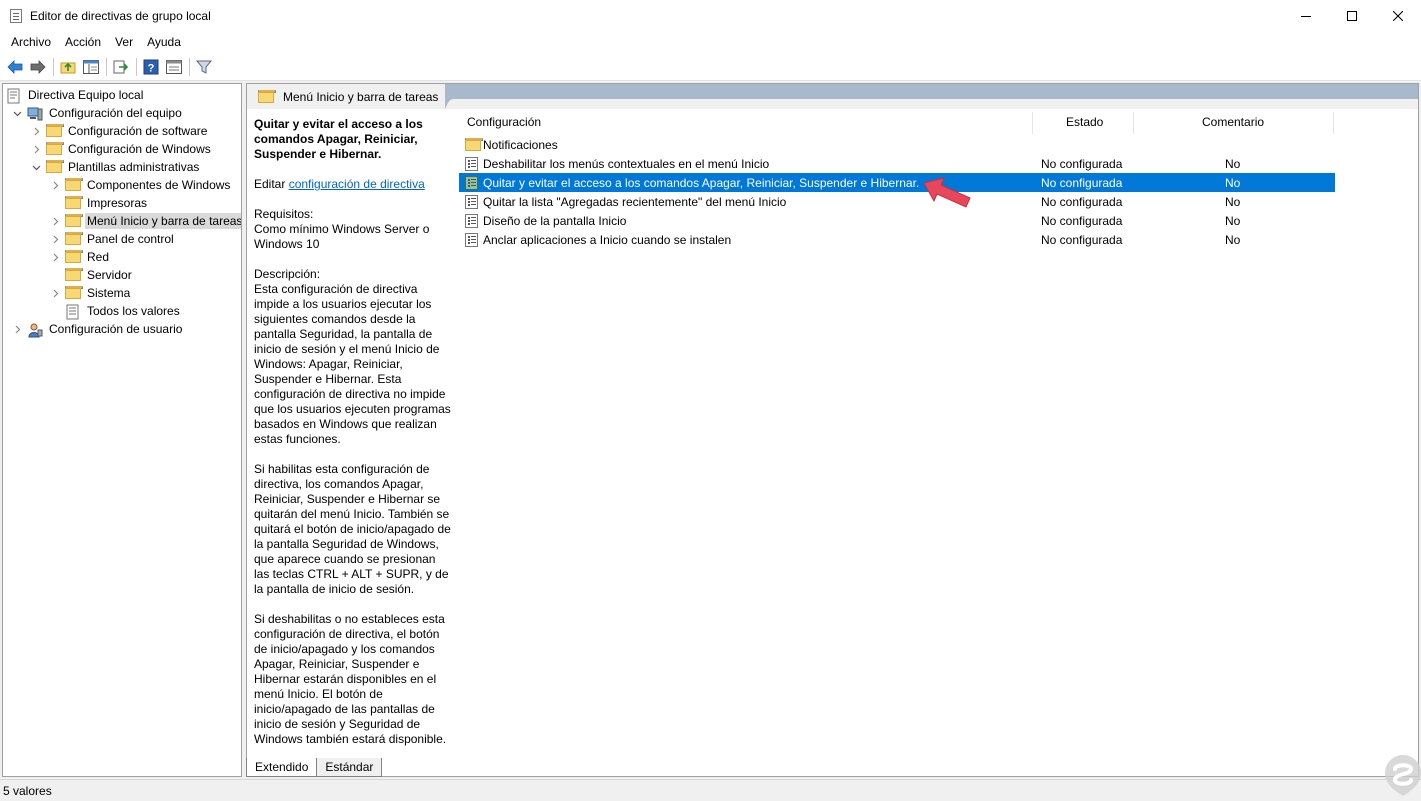 Image resolution: width=1421 pixels, height=801 pixels. Describe the element at coordinates (115, 167) in the screenshot. I see `tree-item: Plantillas administrativas` at that location.